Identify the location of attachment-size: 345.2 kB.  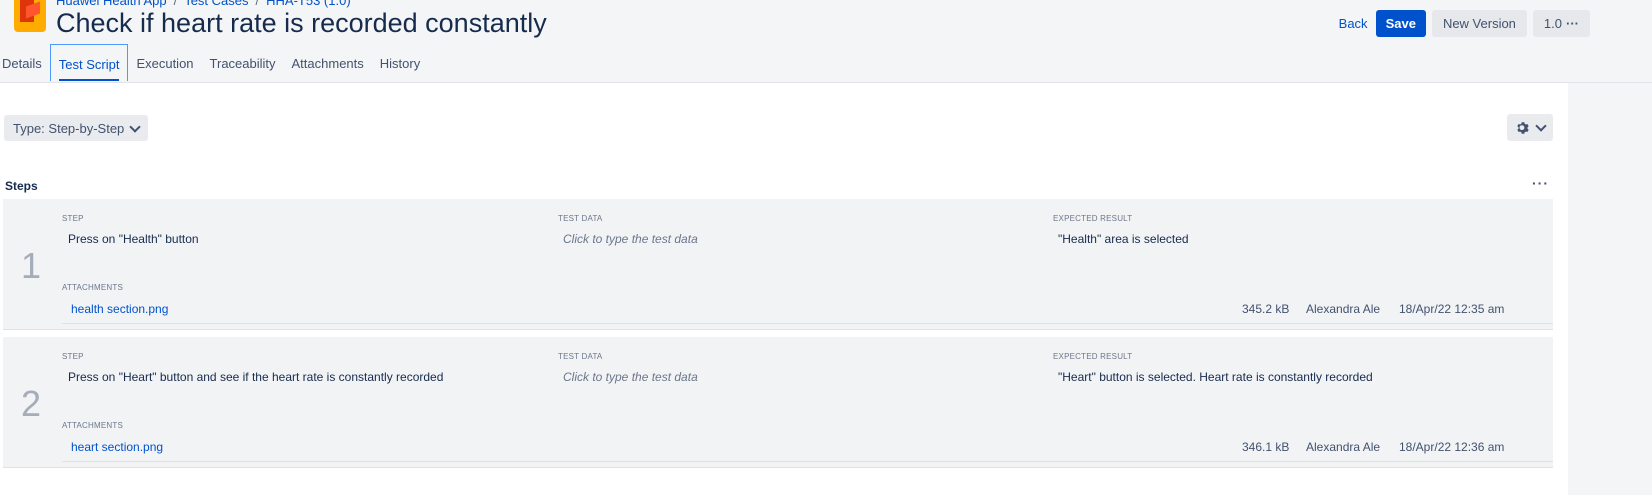
(1266, 309).